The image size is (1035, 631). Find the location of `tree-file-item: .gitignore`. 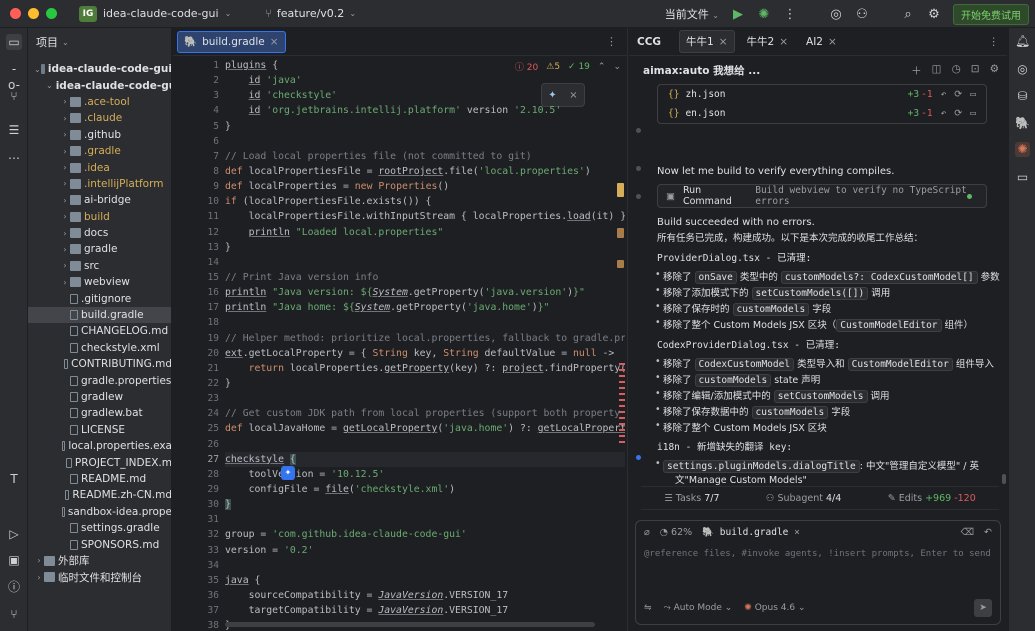

tree-file-item: .gitignore is located at coordinates (99, 298).